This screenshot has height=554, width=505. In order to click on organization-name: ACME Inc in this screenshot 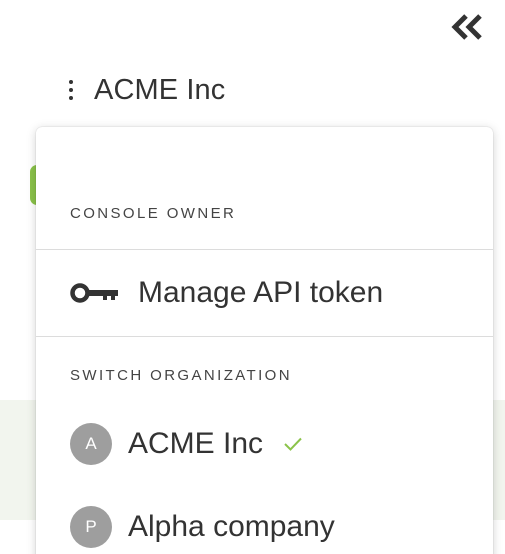, I will do `click(196, 443)`.